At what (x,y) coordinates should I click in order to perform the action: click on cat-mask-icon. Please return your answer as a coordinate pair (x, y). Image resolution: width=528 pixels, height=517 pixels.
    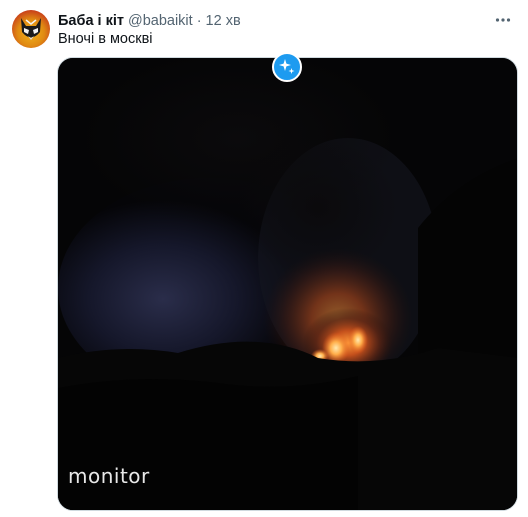
    Looking at the image, I should click on (31, 29).